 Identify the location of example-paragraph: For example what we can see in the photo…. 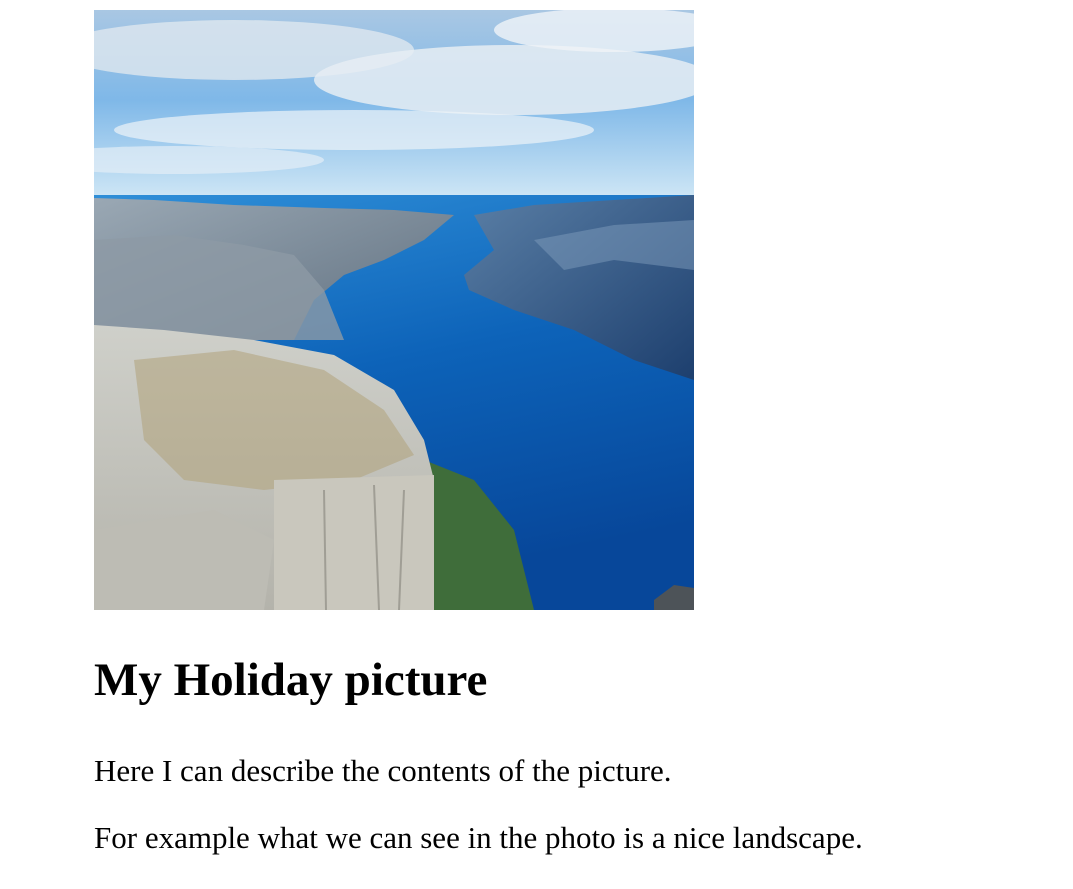
(478, 837).